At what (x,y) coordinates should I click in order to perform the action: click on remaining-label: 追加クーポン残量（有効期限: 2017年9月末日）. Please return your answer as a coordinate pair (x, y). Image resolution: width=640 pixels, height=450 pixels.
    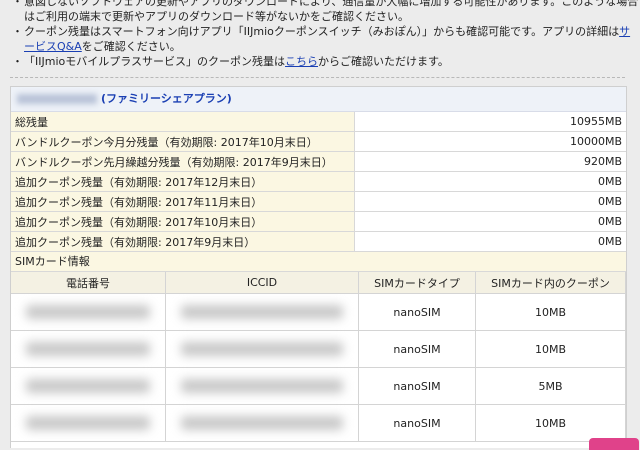
    Looking at the image, I should click on (183, 241).